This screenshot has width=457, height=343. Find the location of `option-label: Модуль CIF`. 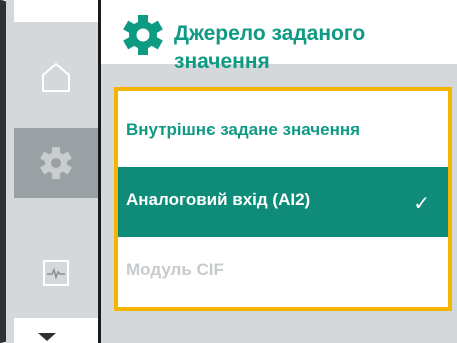

option-label: Модуль CIF is located at coordinates (175, 269).